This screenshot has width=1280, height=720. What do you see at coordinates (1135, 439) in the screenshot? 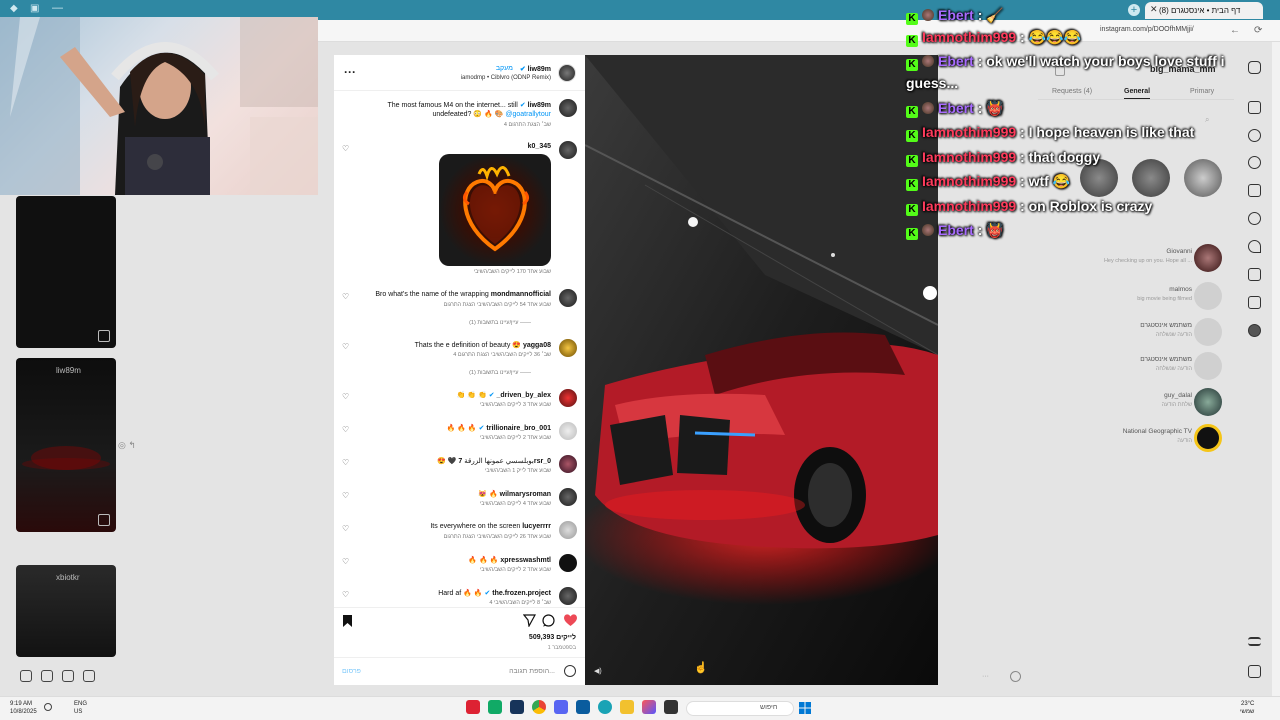
I see `dm-thread: National Geographic TV הודעה` at bounding box center [1135, 439].